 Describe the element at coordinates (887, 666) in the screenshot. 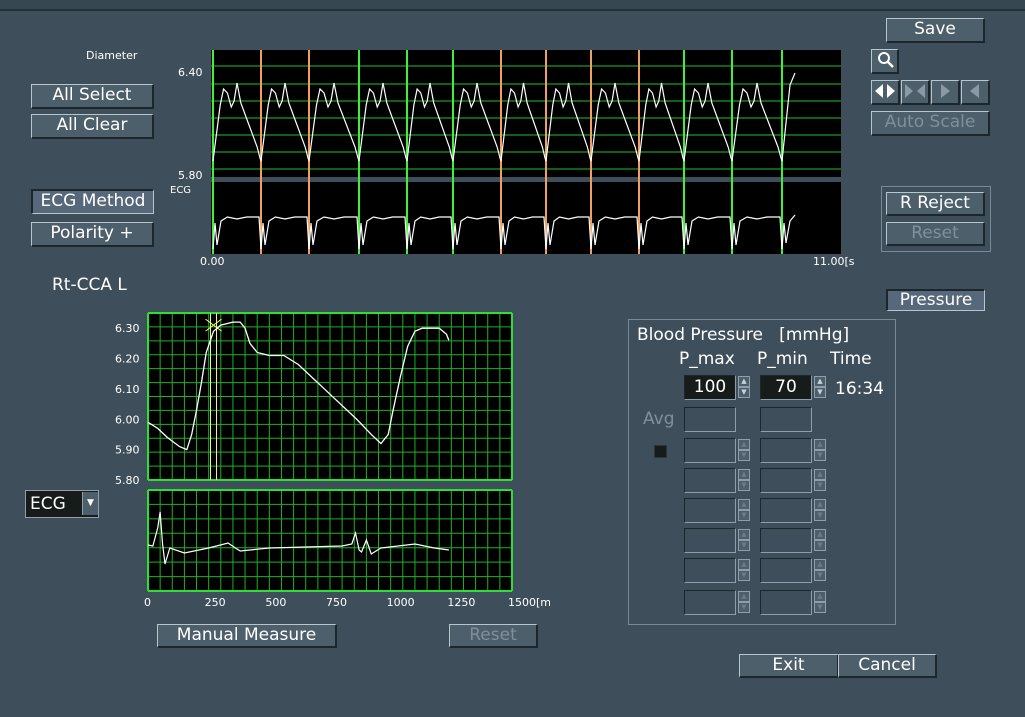

I see `cancel-button: Cancel` at that location.